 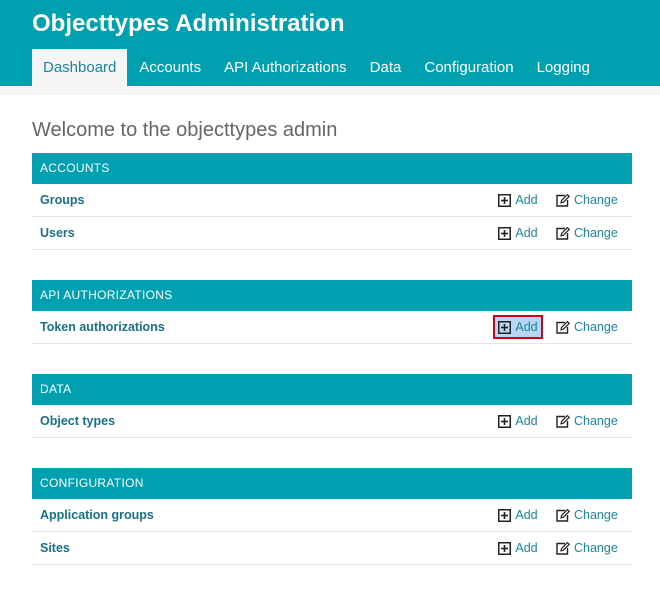 What do you see at coordinates (332, 327) in the screenshot?
I see `model-row: Token authorizations Add Change` at bounding box center [332, 327].